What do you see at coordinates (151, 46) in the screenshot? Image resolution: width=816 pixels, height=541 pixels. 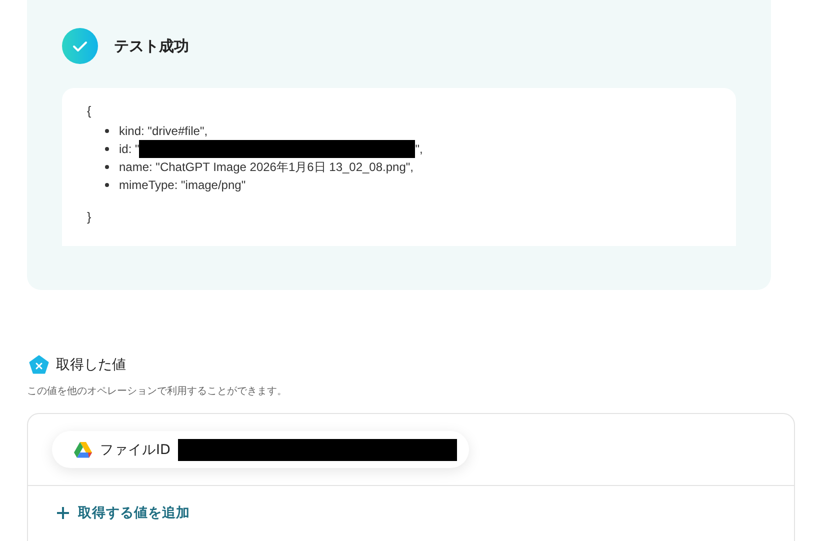 I see `result-title: テスト成功` at bounding box center [151, 46].